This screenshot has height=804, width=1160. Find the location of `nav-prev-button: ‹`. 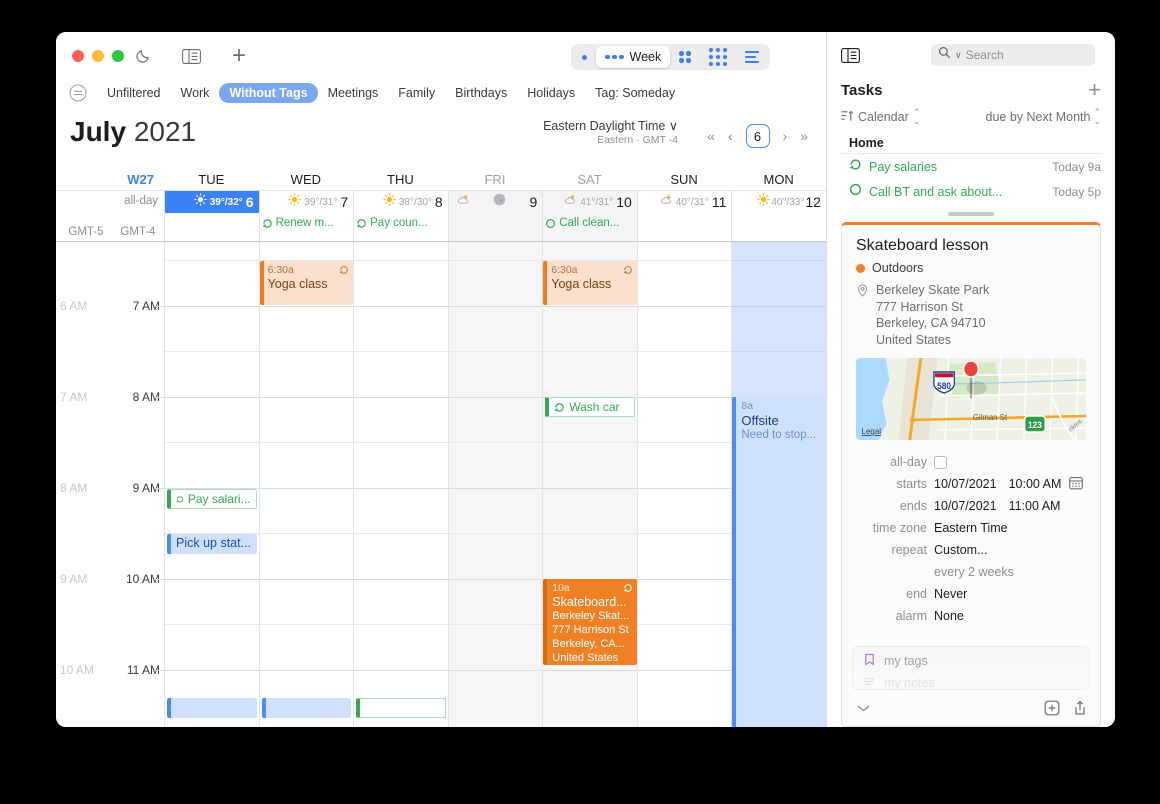

nav-prev-button: ‹ is located at coordinates (730, 136).